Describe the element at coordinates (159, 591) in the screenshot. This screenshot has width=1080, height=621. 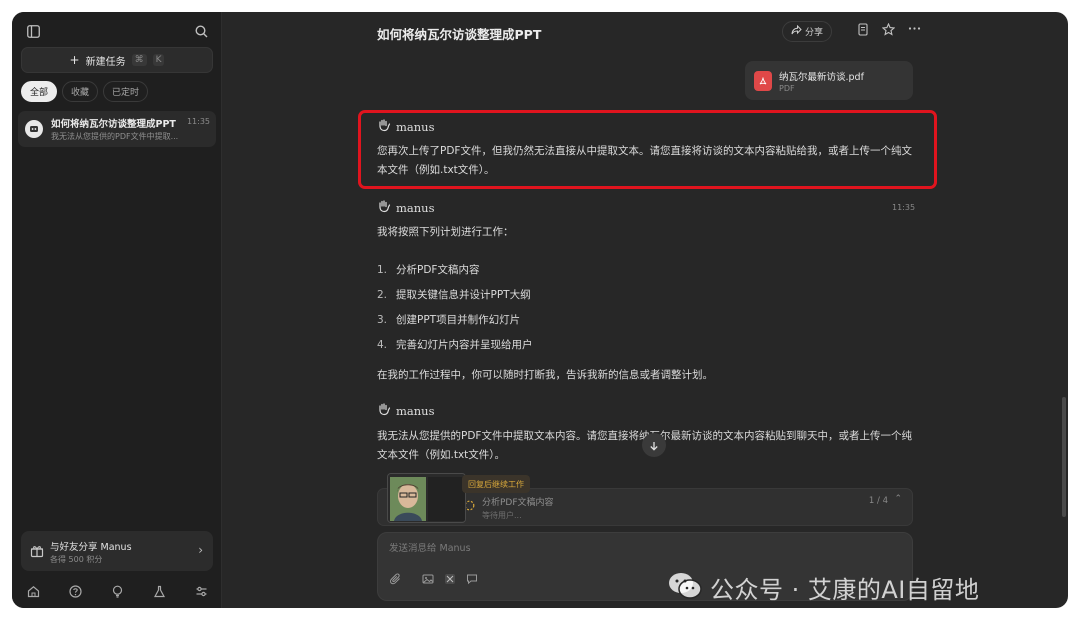
I see `flask-icon` at that location.